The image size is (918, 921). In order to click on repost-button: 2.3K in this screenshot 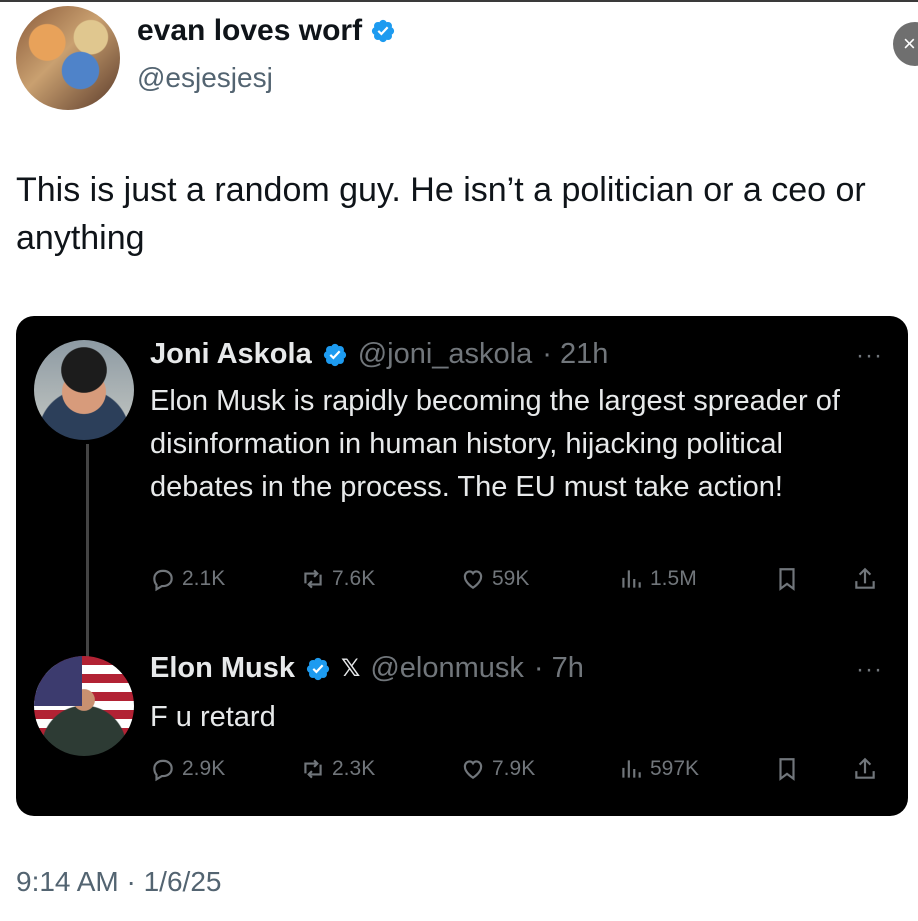, I will do `click(337, 769)`.